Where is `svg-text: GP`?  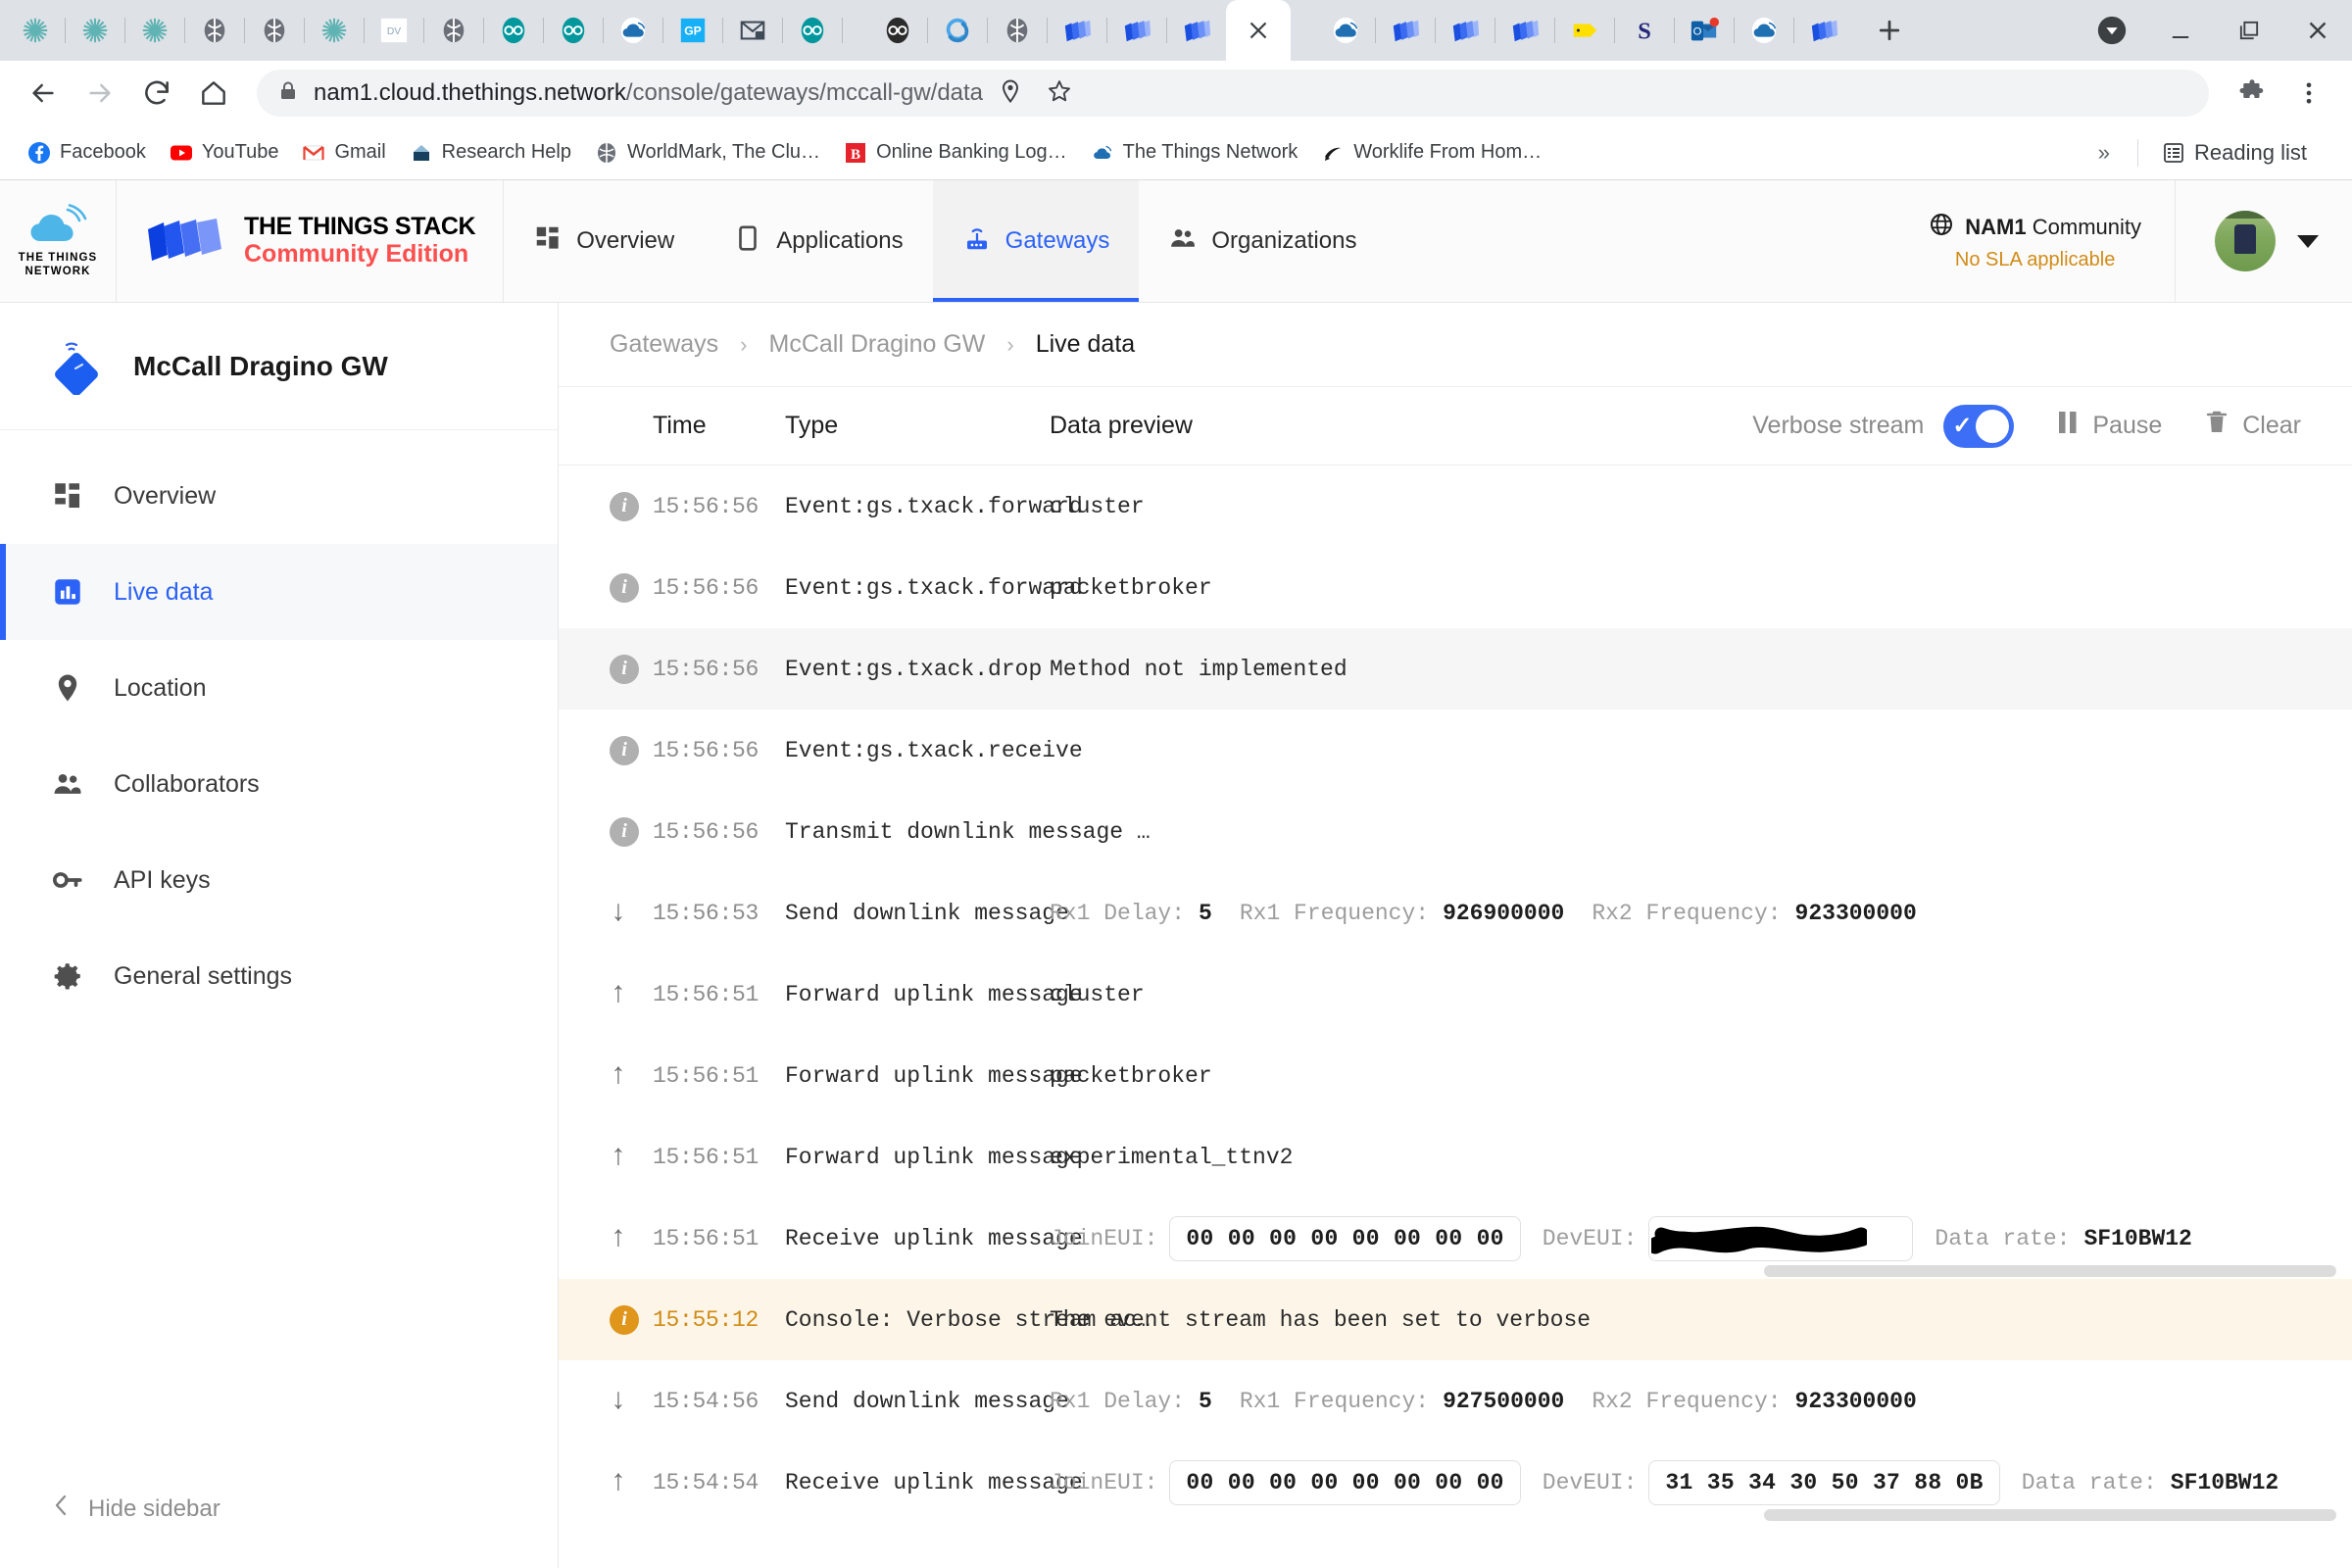
svg-text: GP is located at coordinates (693, 31).